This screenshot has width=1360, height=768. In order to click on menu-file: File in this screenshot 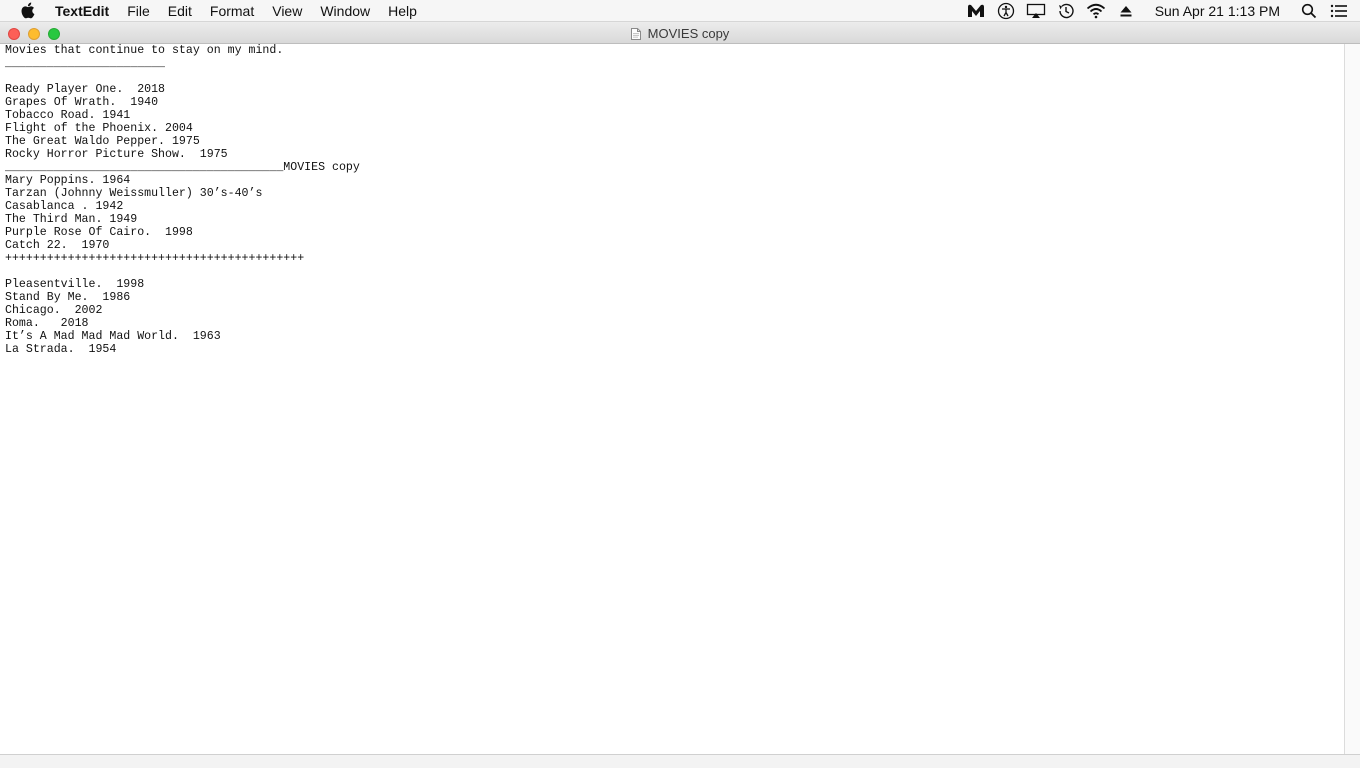, I will do `click(138, 11)`.